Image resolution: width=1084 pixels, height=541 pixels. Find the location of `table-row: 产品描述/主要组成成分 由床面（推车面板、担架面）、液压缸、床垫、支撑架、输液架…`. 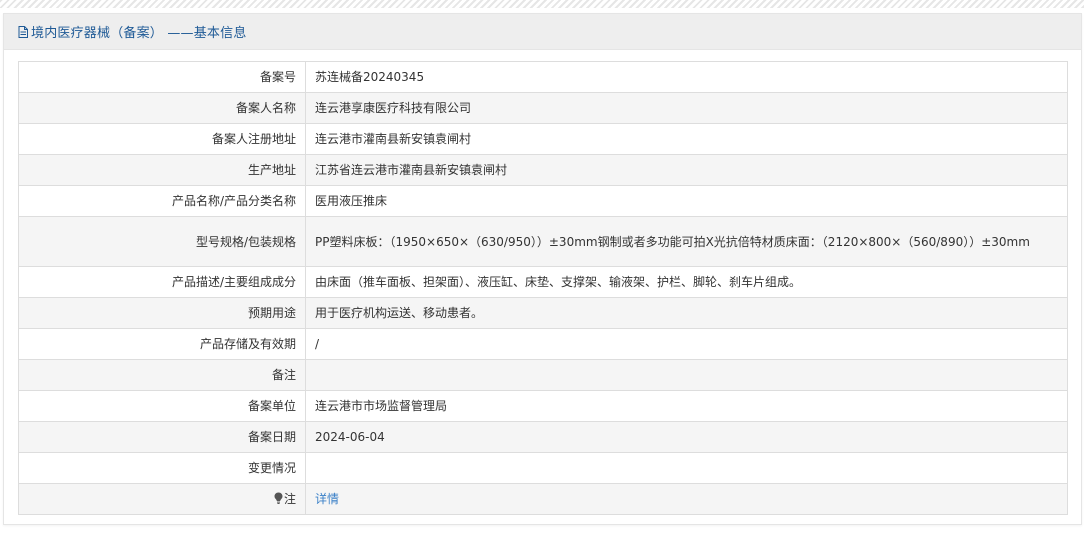

table-row: 产品描述/主要组成成分 由床面（推车面板、担架面）、液压缸、床垫、支撑架、输液架… is located at coordinates (543, 282).